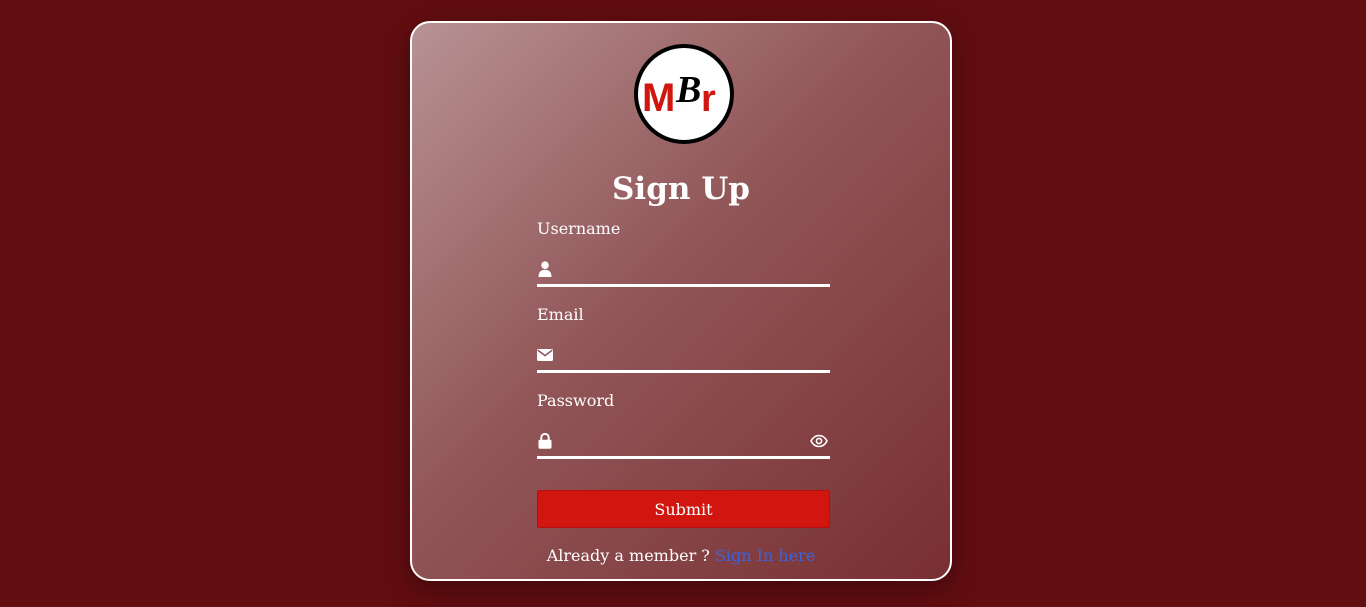 The height and width of the screenshot is (607, 1366). Describe the element at coordinates (688, 90) in the screenshot. I see `svg-text: B` at that location.